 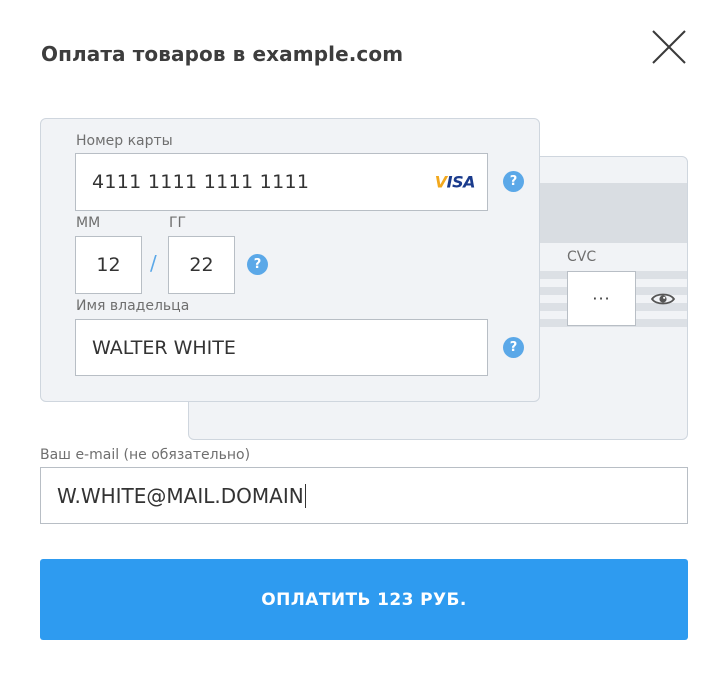 What do you see at coordinates (582, 257) in the screenshot?
I see `cvc-label: CVC` at bounding box center [582, 257].